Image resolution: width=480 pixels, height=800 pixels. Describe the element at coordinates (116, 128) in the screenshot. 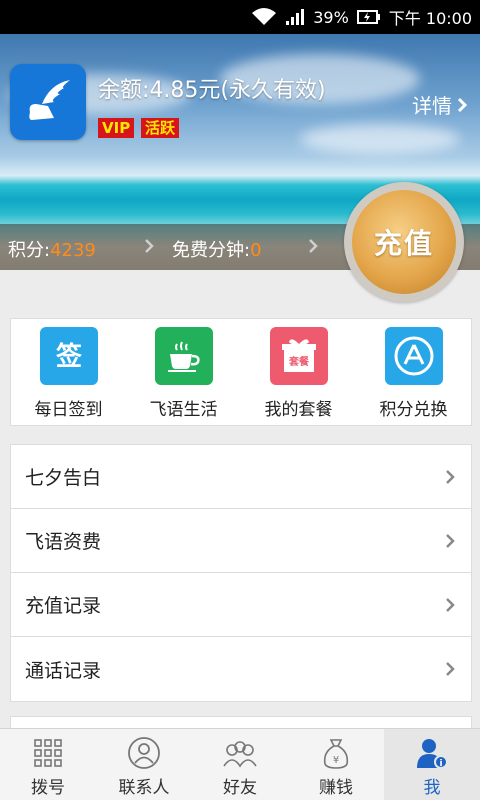

I see `vip-badge: VIP` at that location.